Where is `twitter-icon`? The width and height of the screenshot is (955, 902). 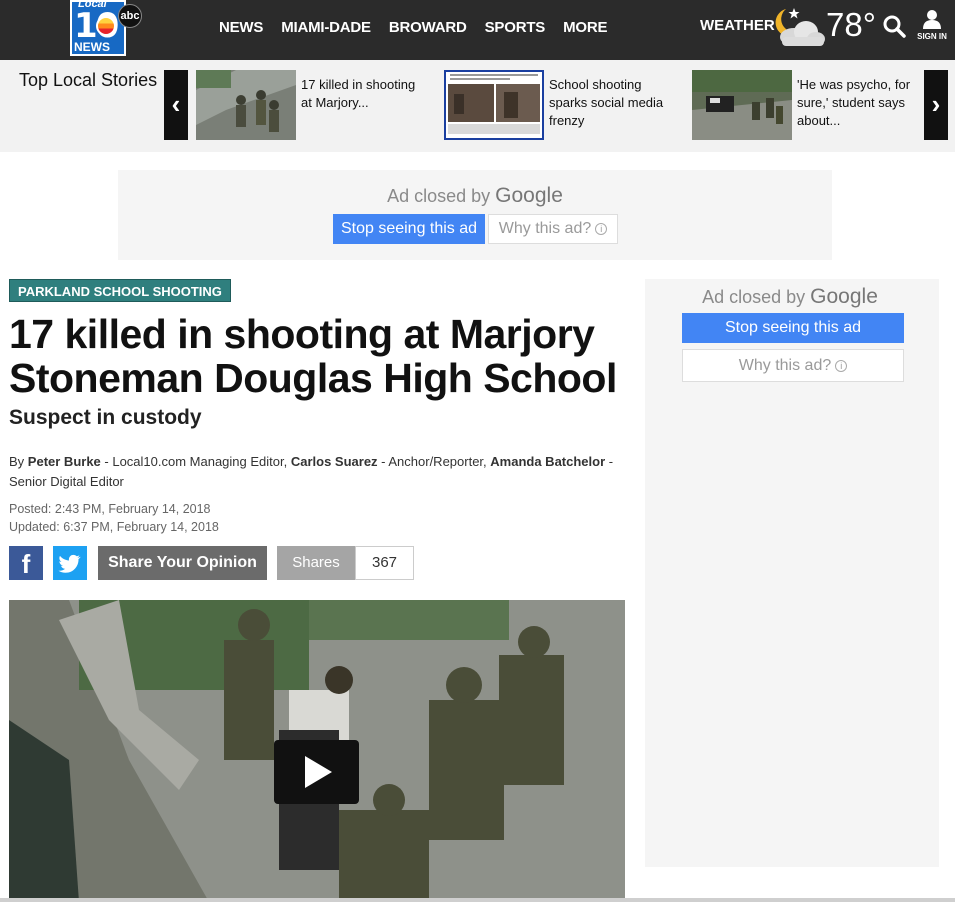
twitter-icon is located at coordinates (70, 563).